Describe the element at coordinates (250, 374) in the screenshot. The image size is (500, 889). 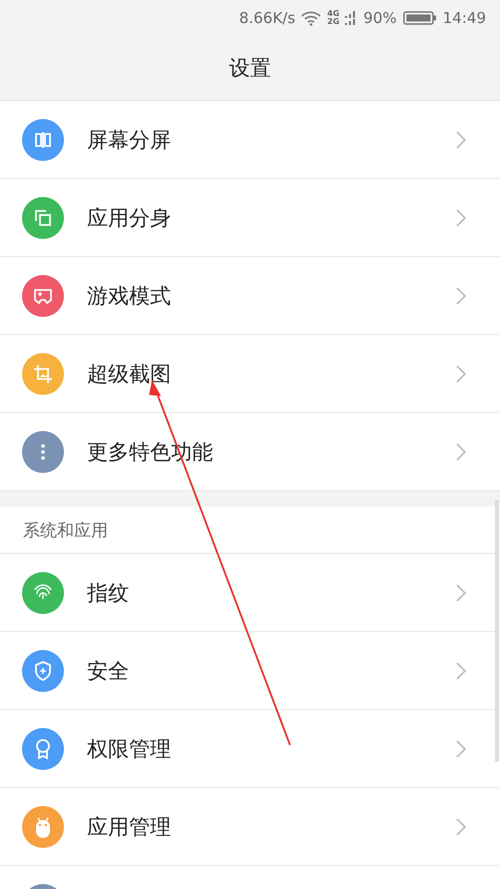
I see `settings-row: 超级截图` at that location.